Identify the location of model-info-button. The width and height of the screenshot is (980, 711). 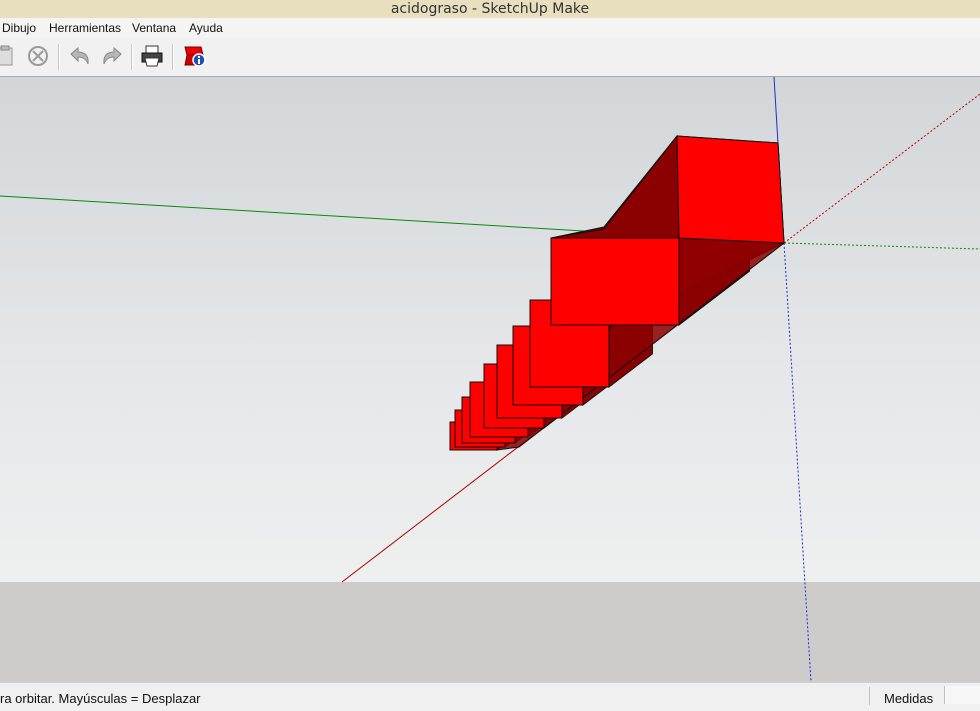
(195, 56).